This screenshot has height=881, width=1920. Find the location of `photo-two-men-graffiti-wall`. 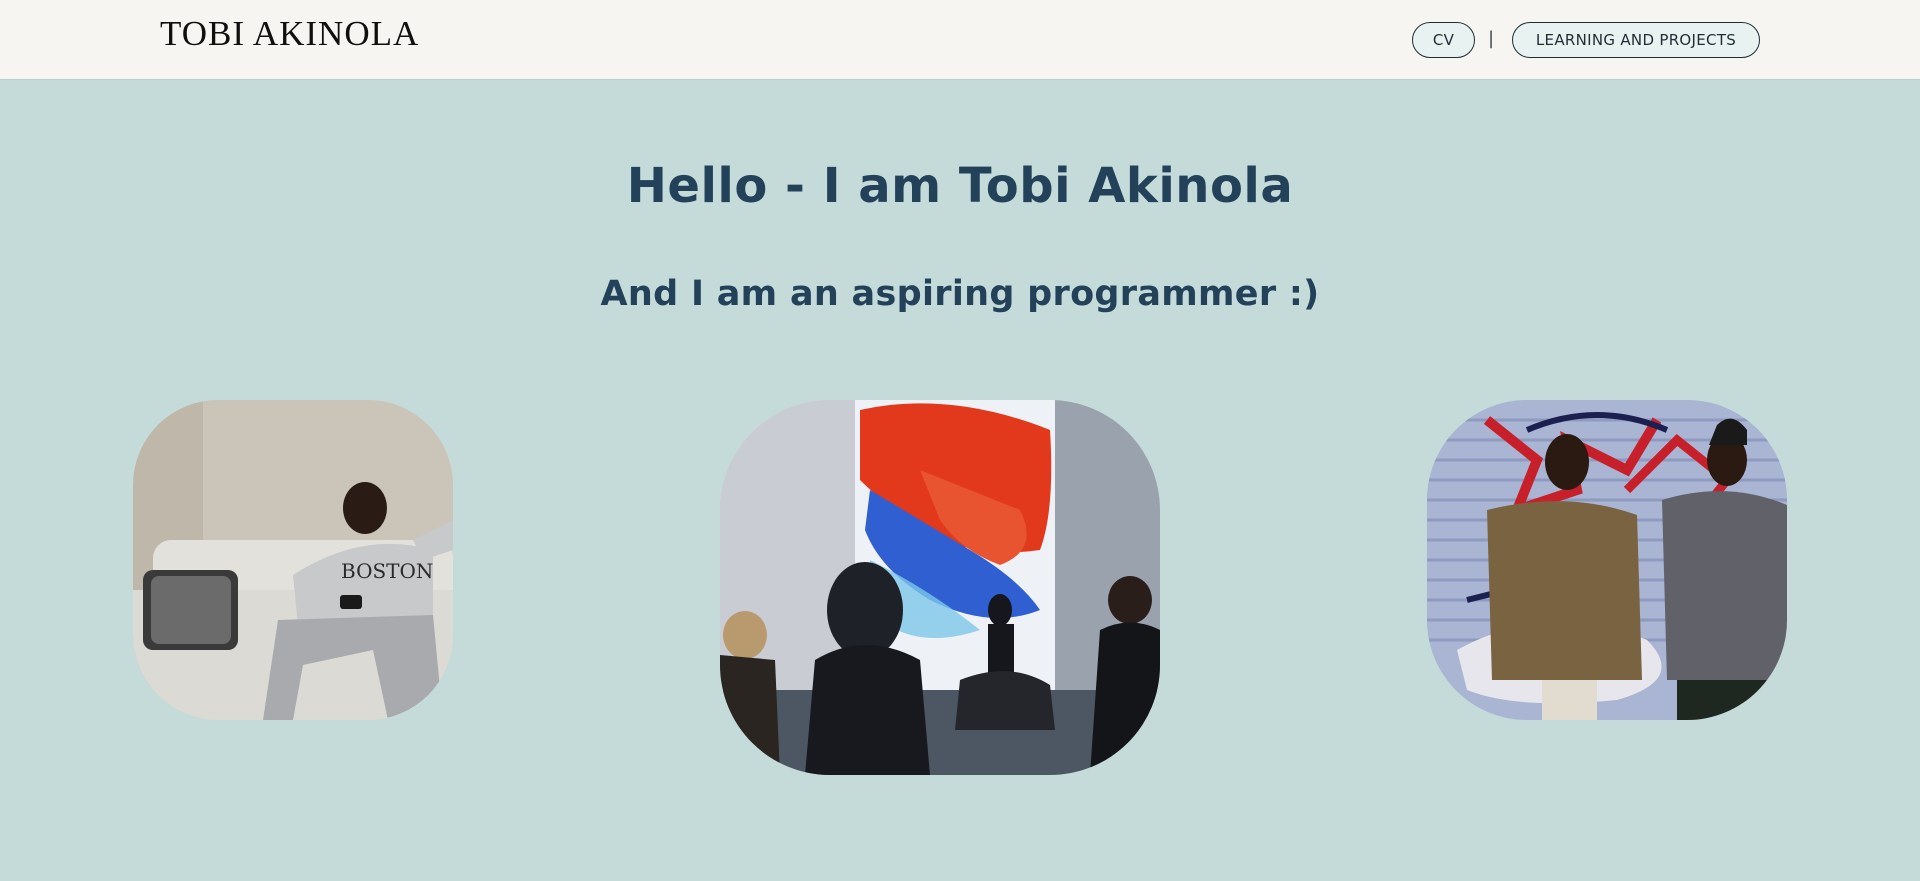

photo-two-men-graffiti-wall is located at coordinates (1607, 560).